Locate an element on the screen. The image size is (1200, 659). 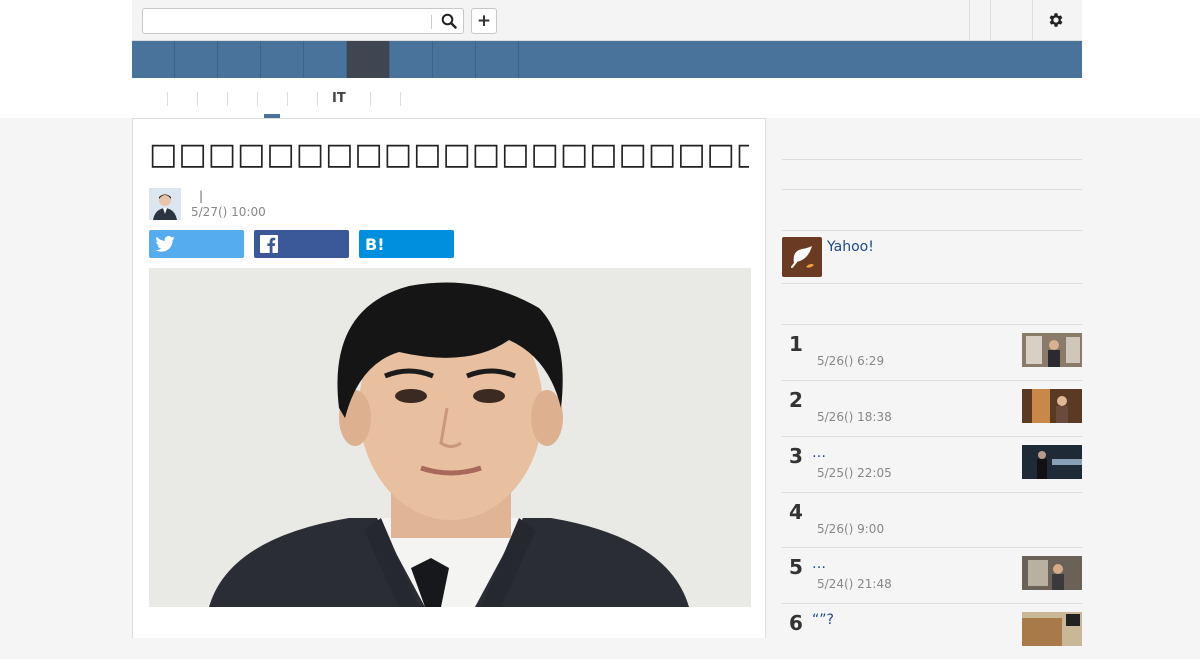
yahoo-link: Yahoo! is located at coordinates (850, 247).